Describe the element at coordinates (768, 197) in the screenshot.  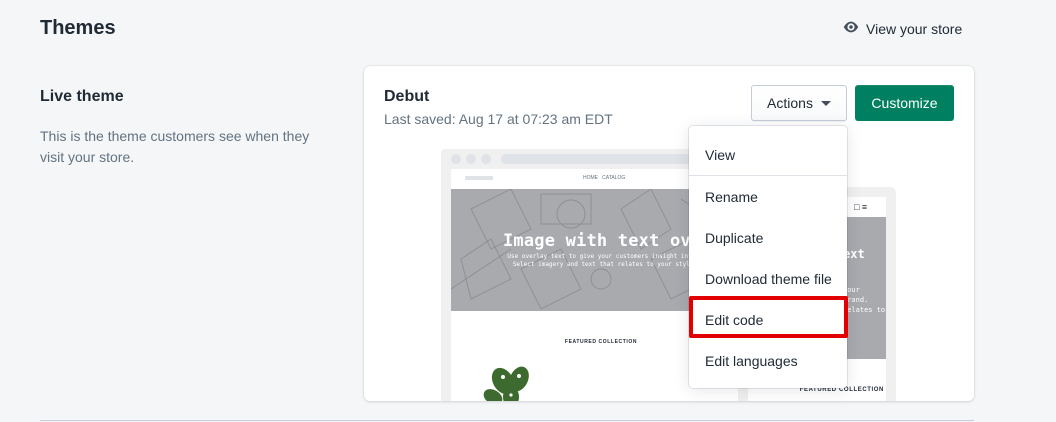
I see `menu-item-rename: Rename` at that location.